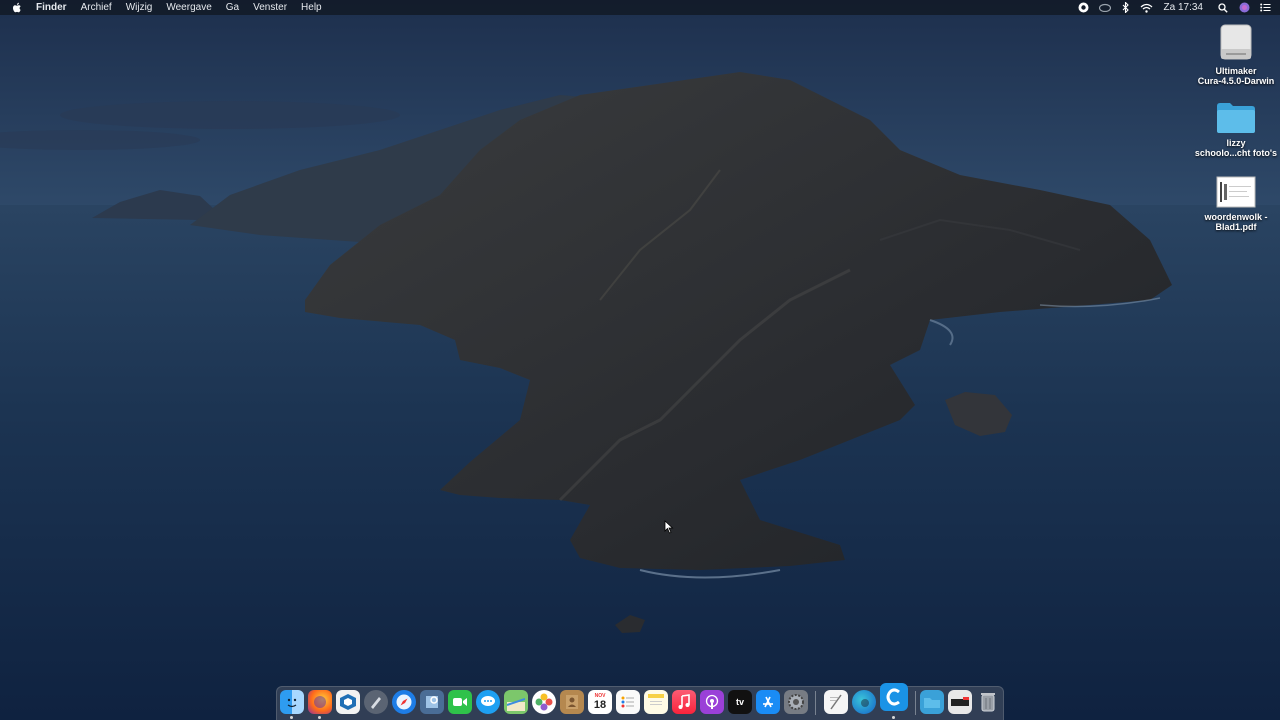 The image size is (1280, 720). I want to click on calendar-day-label: 18, so click(600, 705).